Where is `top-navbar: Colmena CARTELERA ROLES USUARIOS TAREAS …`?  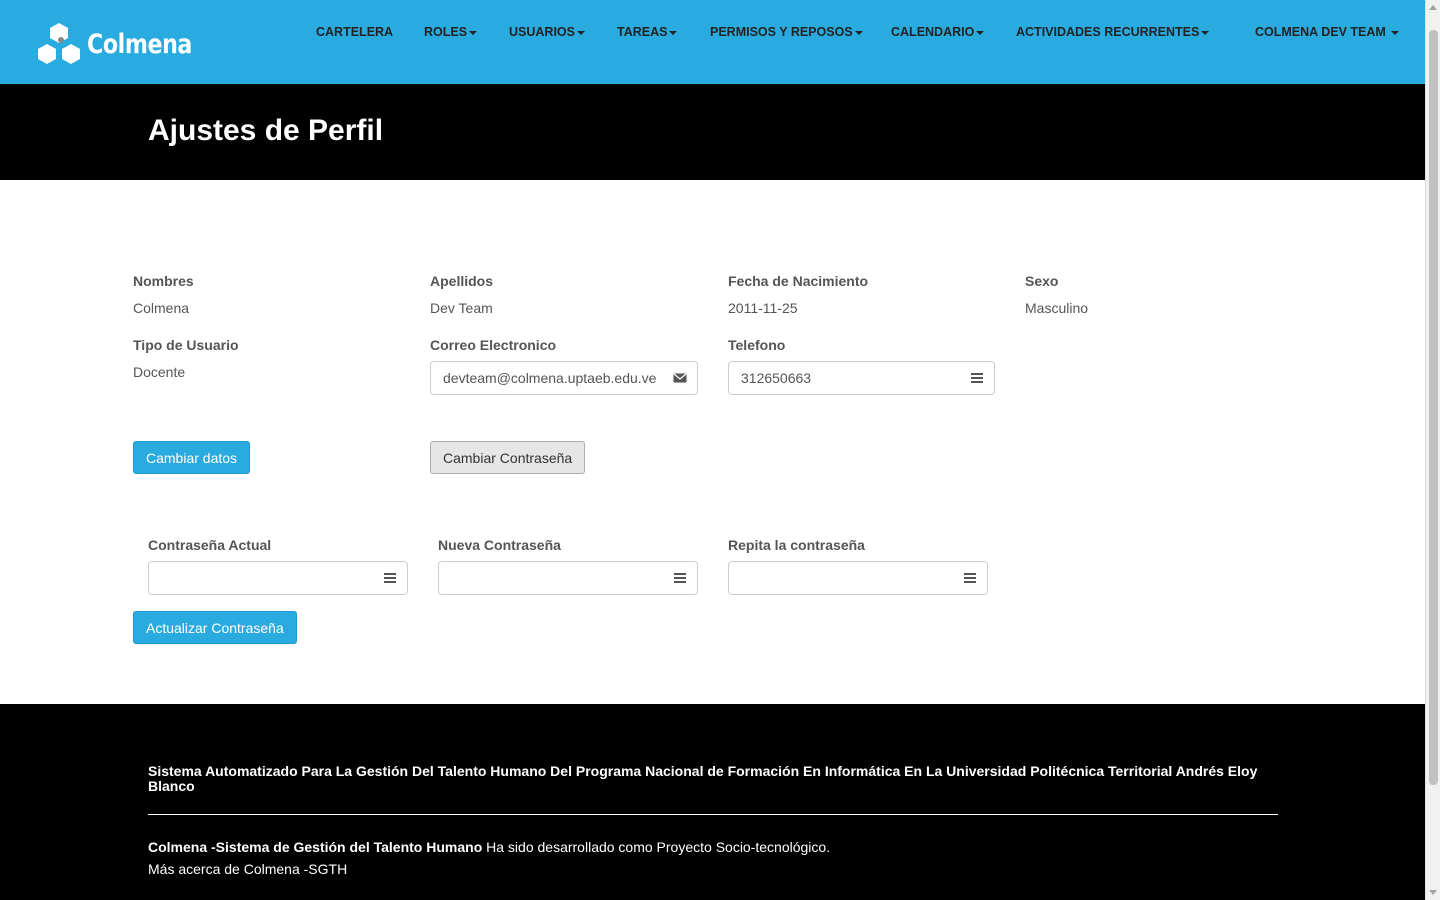
top-navbar: Colmena CARTELERA ROLES USUARIOS TAREAS … is located at coordinates (712, 42).